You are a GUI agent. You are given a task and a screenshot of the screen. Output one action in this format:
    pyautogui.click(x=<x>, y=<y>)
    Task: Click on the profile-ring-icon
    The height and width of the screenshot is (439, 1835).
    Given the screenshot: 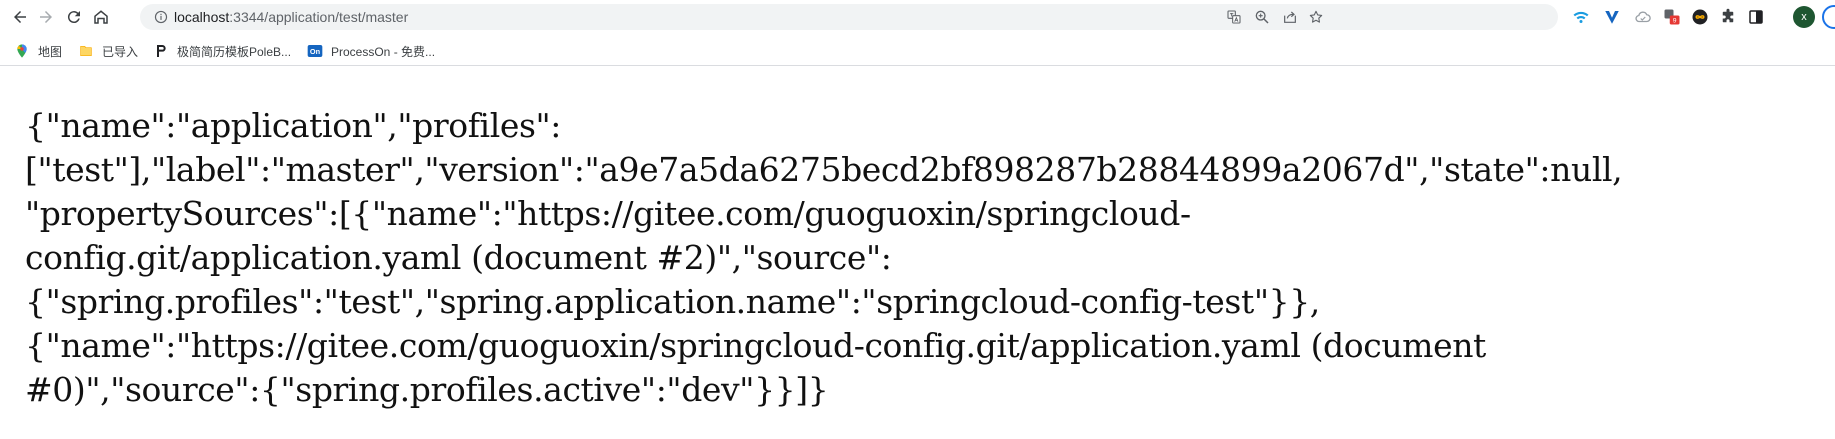 What is the action you would take?
    pyautogui.click(x=1828, y=17)
    